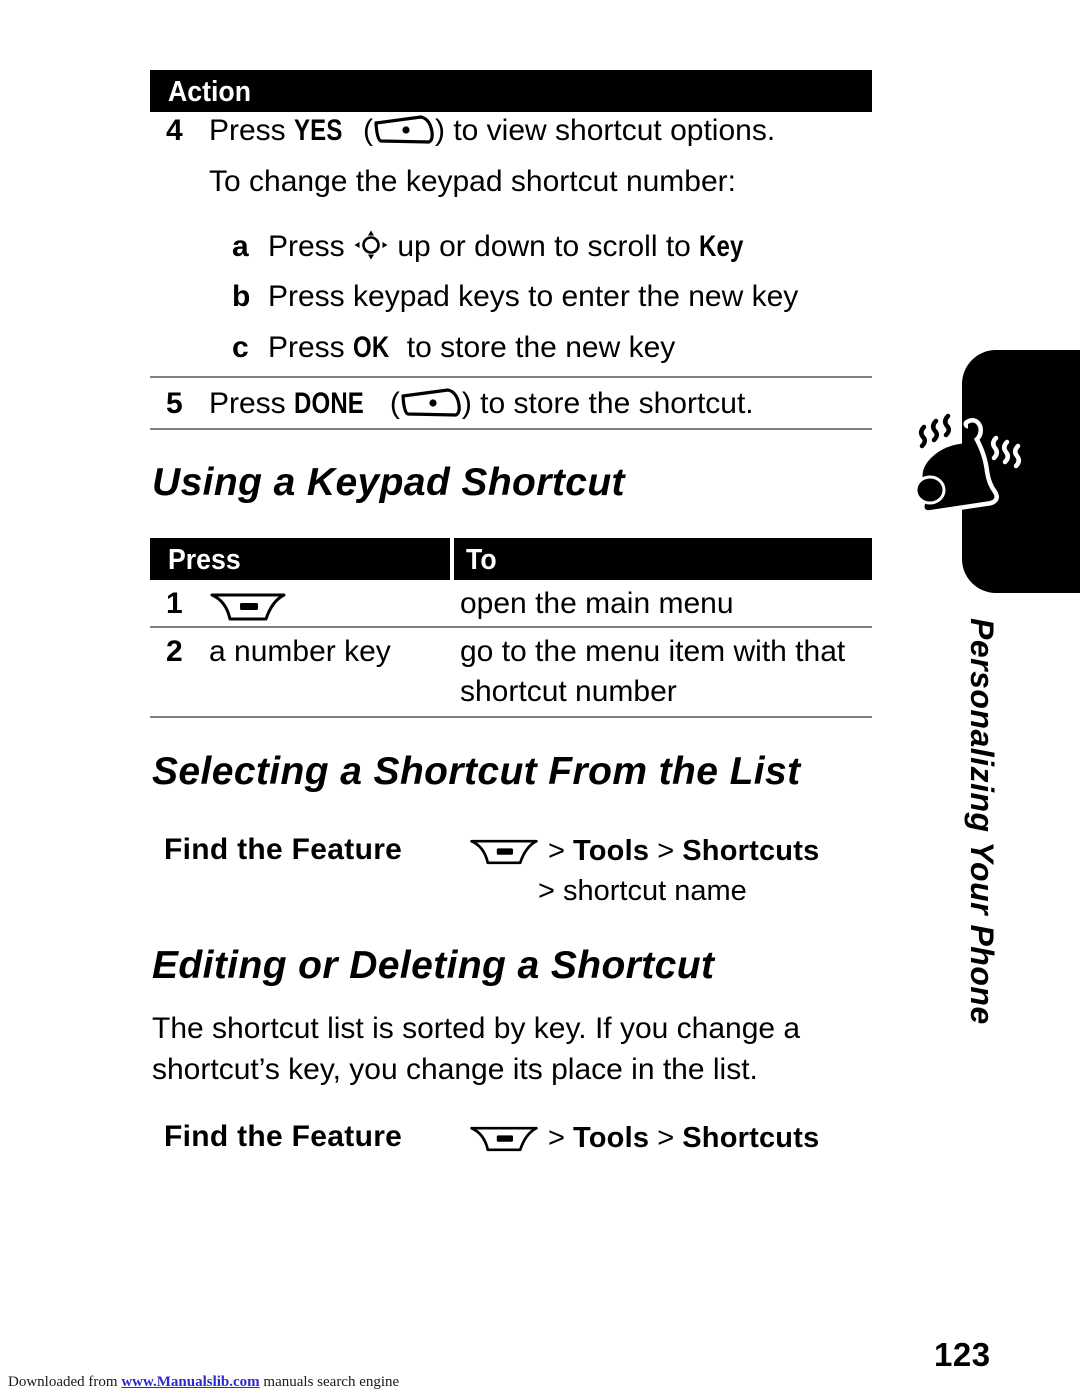  I want to click on step-4-post: ) to view shortcut options., so click(605, 130).